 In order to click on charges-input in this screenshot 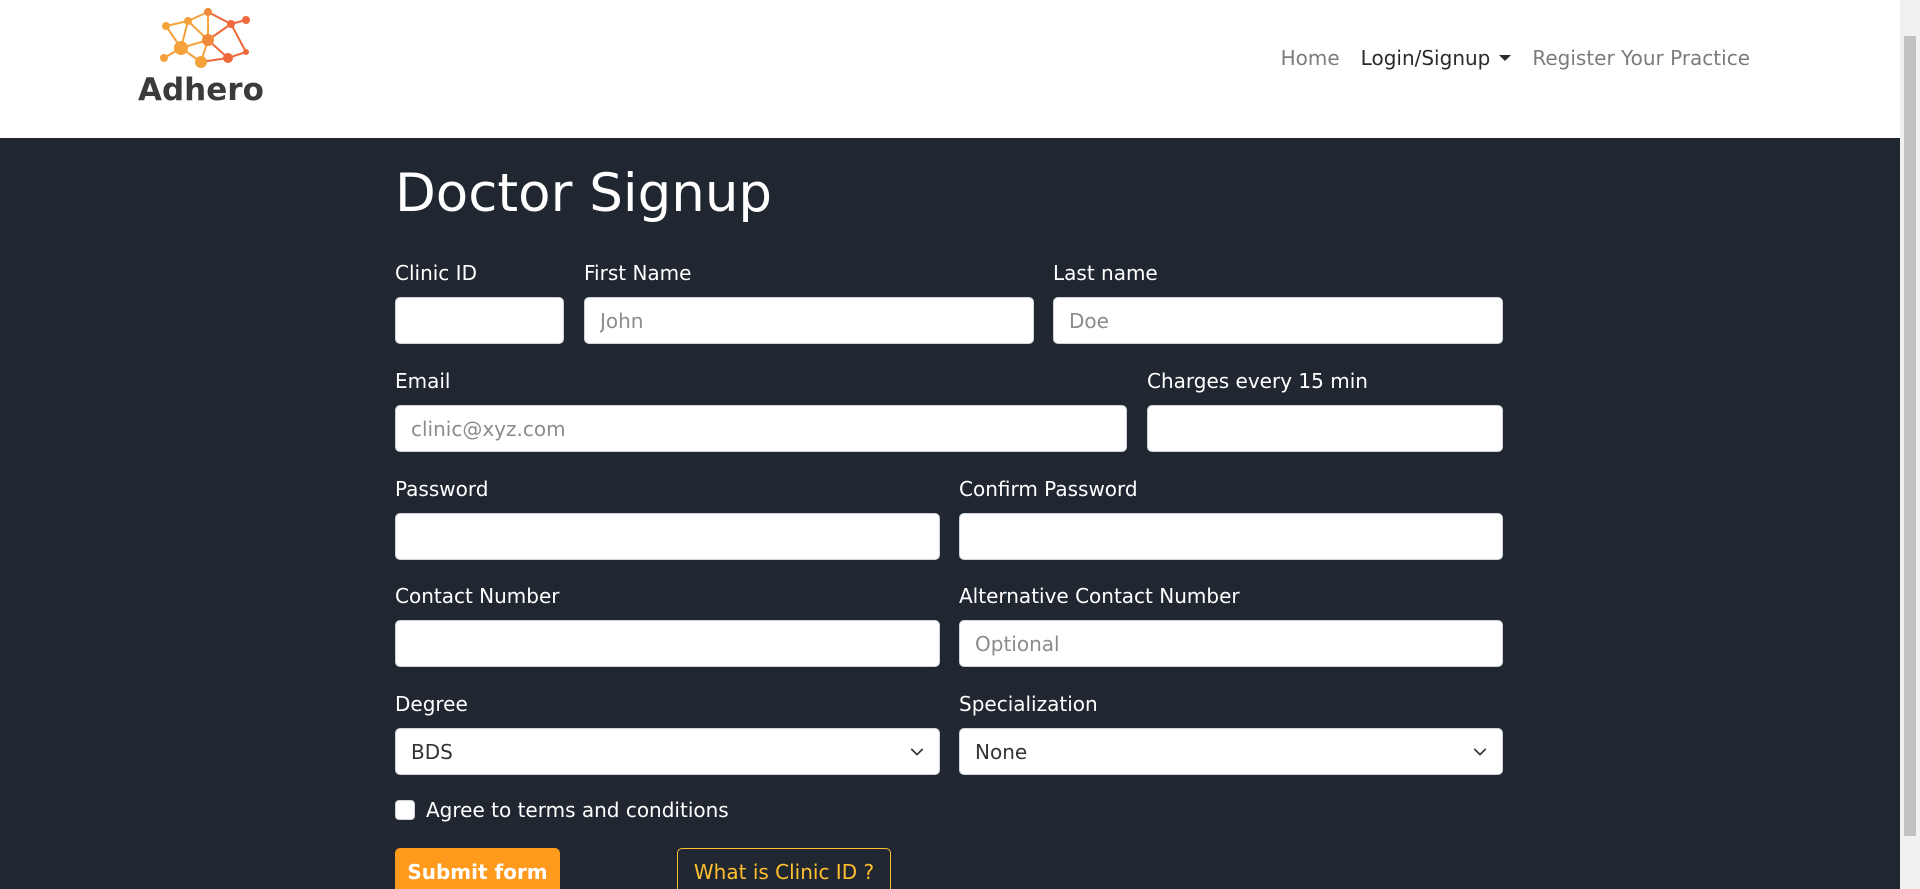, I will do `click(1325, 428)`.